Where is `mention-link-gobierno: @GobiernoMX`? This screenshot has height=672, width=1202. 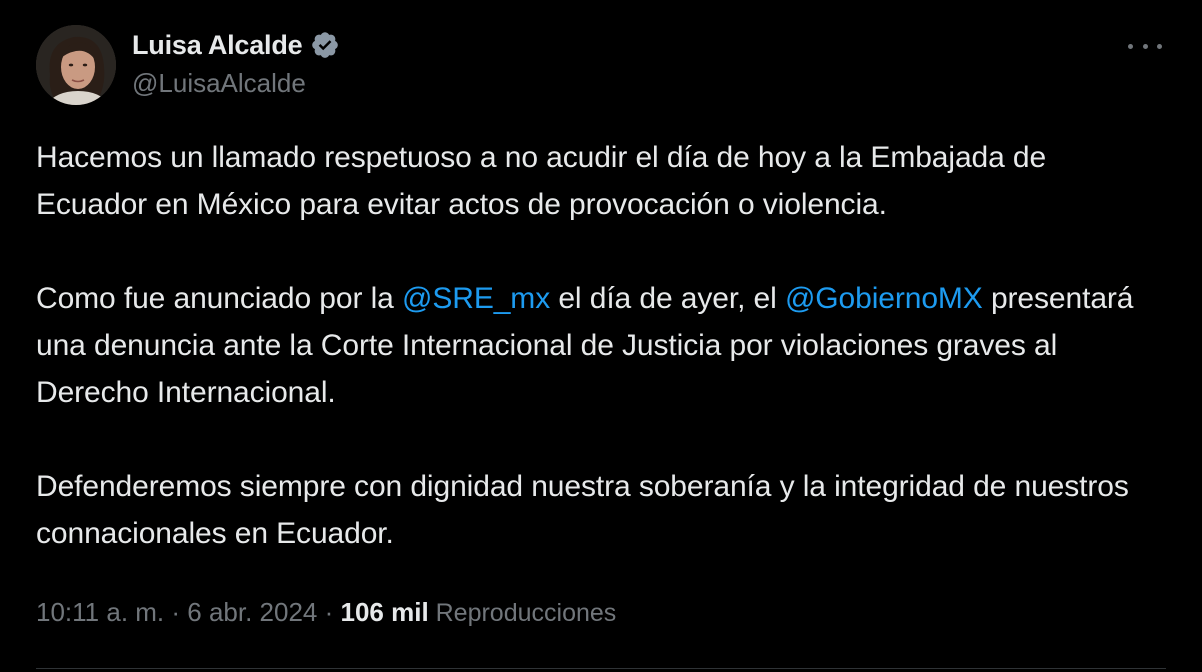 mention-link-gobierno: @GobiernoMX is located at coordinates (884, 298).